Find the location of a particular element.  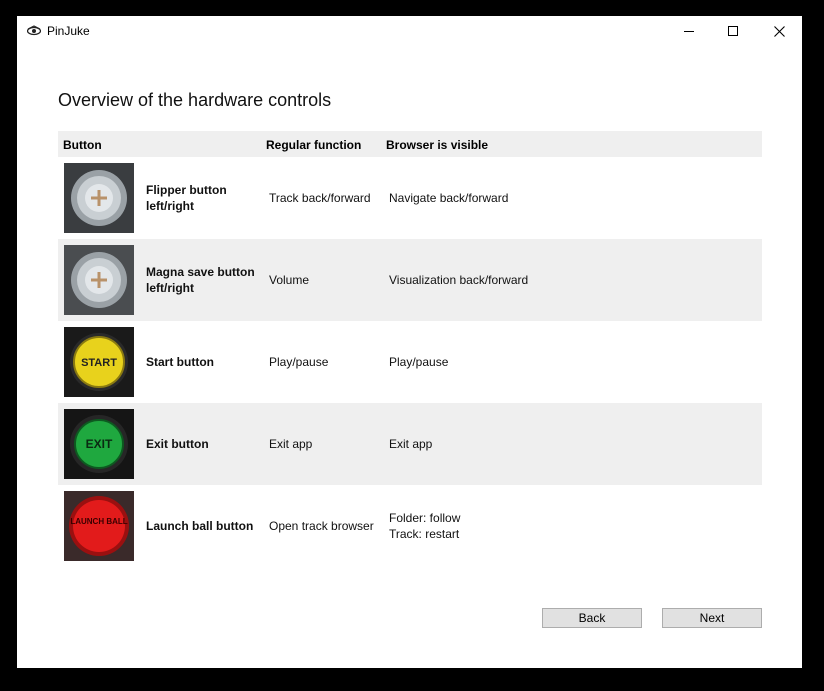

launch-photo-label: LAUNCH BALL is located at coordinates (98, 521).